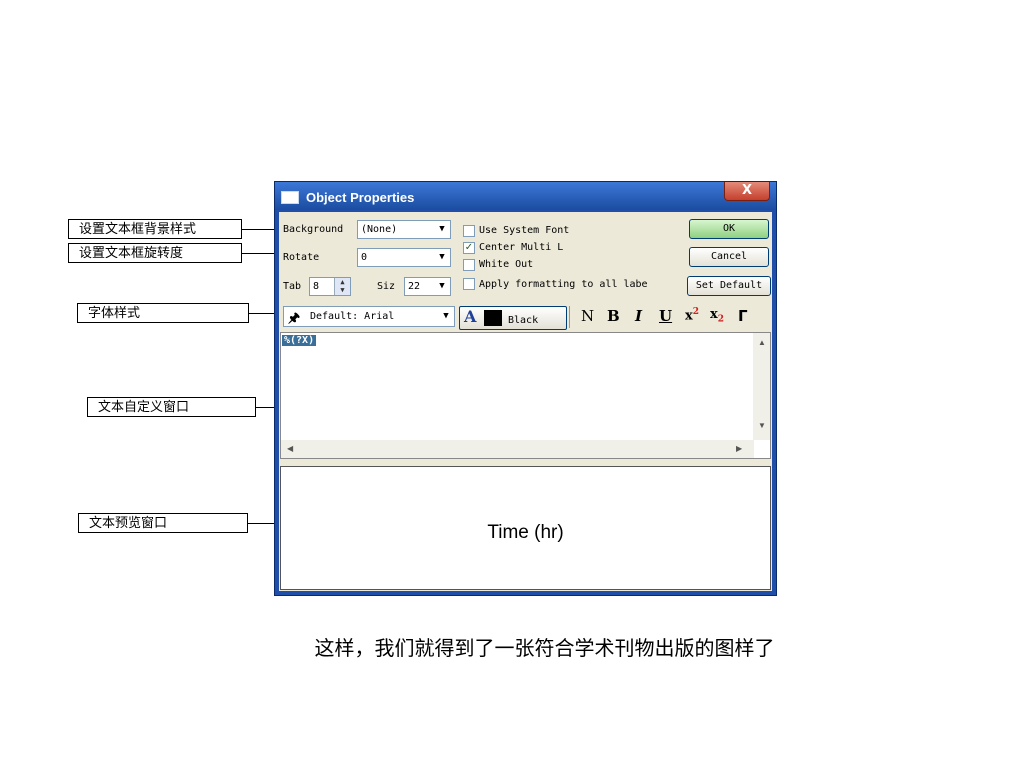 The height and width of the screenshot is (768, 1024). What do you see at coordinates (290, 448) in the screenshot?
I see `scroll-left-icon: ◀` at bounding box center [290, 448].